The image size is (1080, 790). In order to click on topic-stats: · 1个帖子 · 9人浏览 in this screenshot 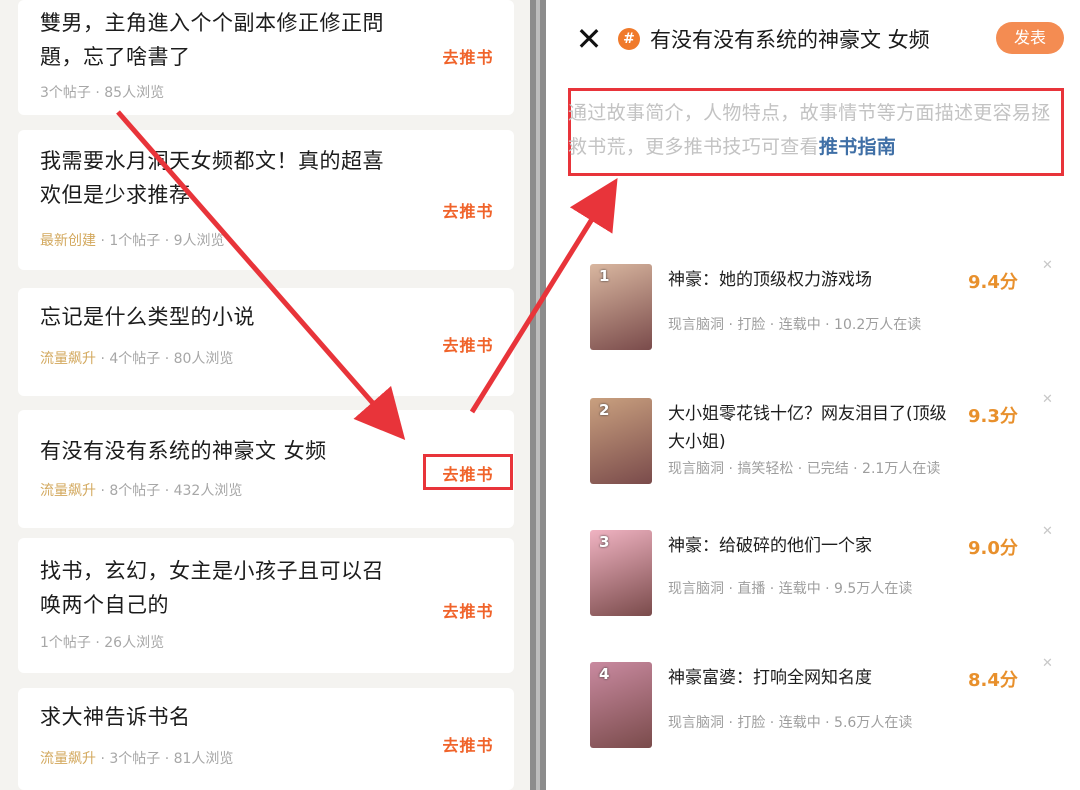, I will do `click(160, 241)`.